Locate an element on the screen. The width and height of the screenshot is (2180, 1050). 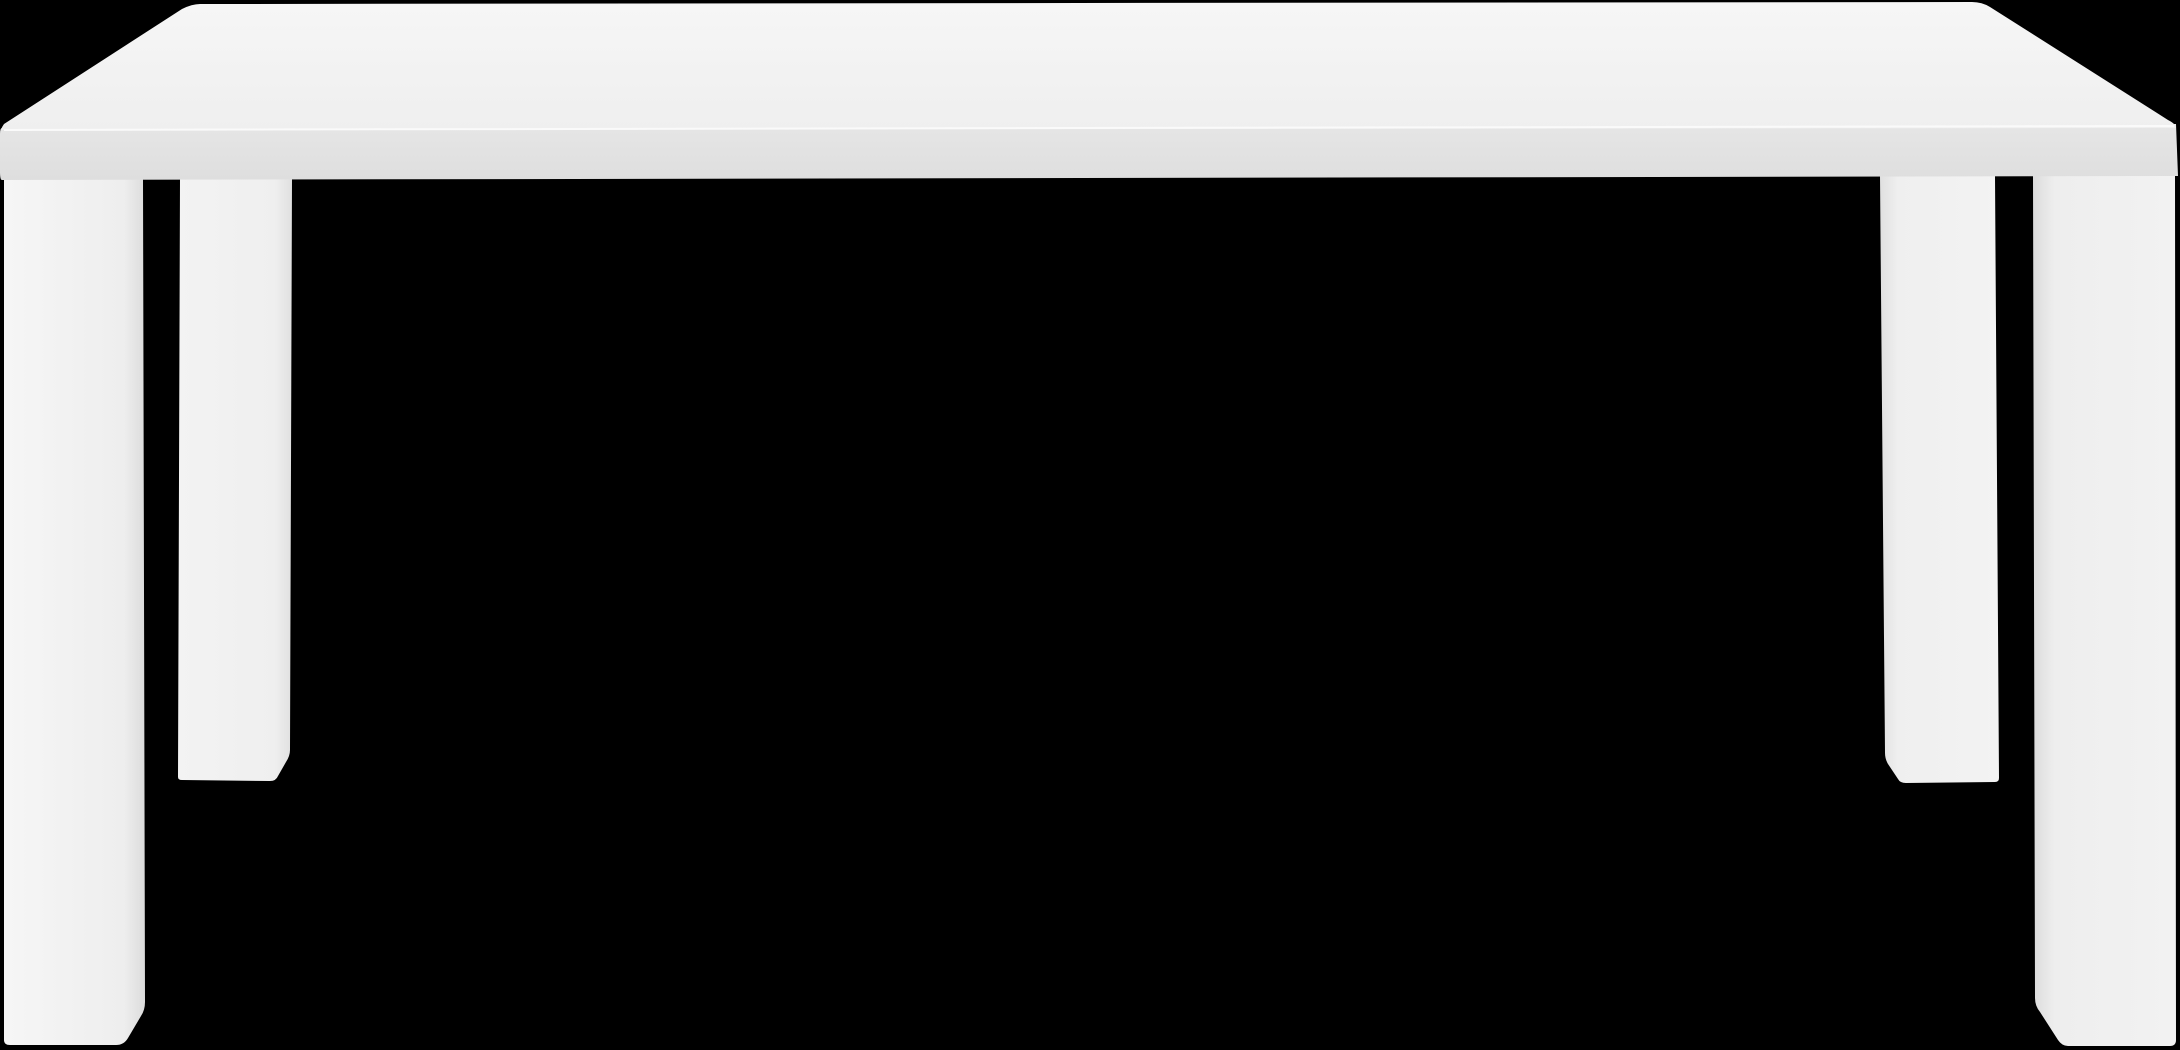
tabletop-surface is located at coordinates (1089, 66).